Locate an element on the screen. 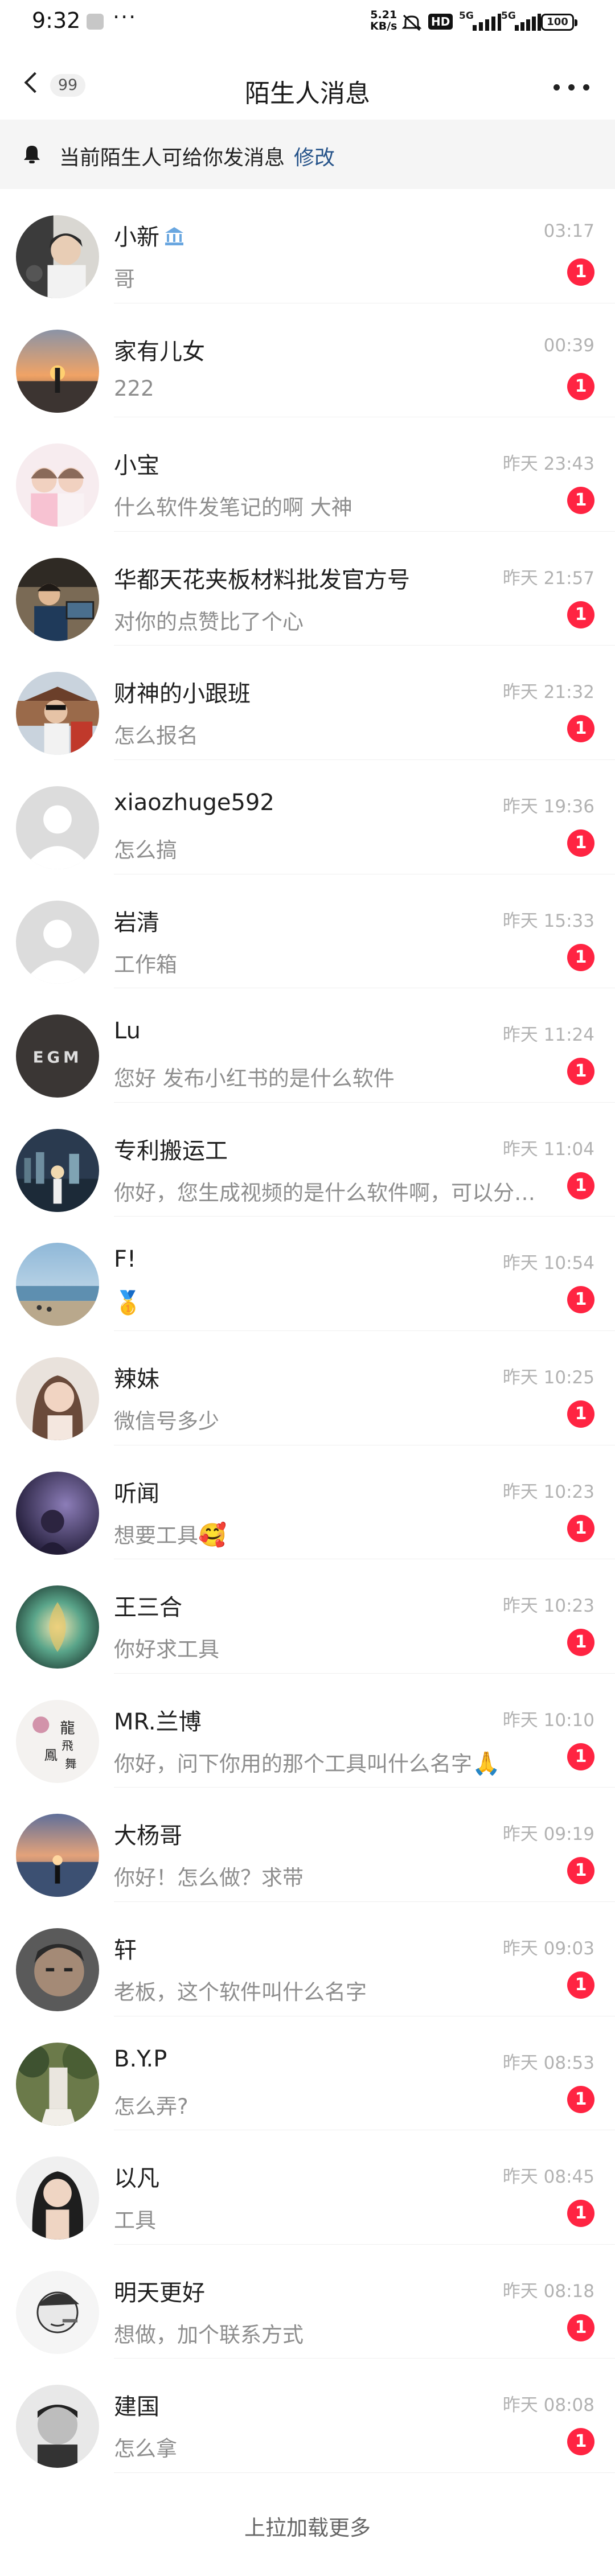 This screenshot has width=615, height=2576. signal-2-label: 5G is located at coordinates (508, 16).